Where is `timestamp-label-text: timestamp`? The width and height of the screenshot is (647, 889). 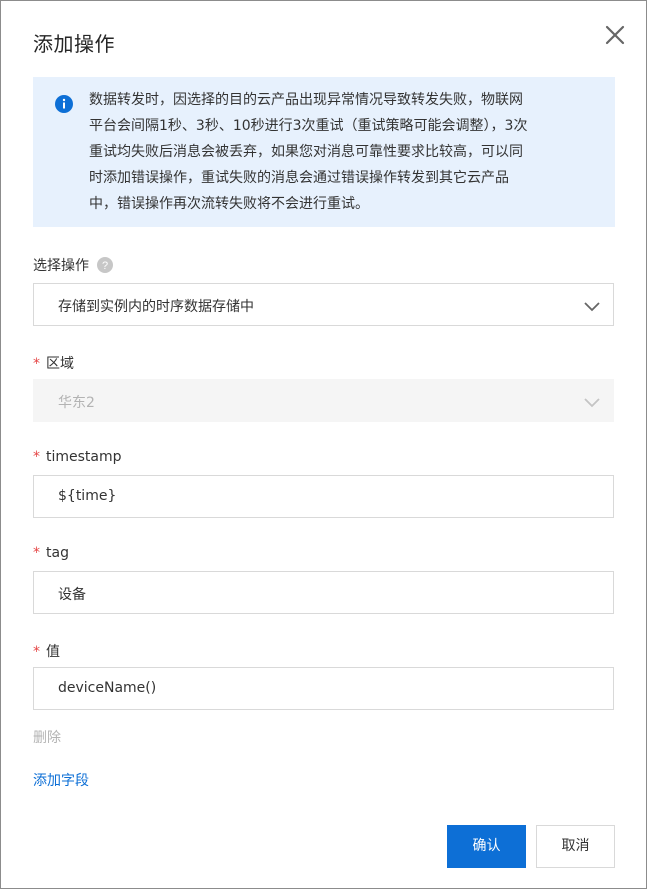 timestamp-label-text: timestamp is located at coordinates (84, 457).